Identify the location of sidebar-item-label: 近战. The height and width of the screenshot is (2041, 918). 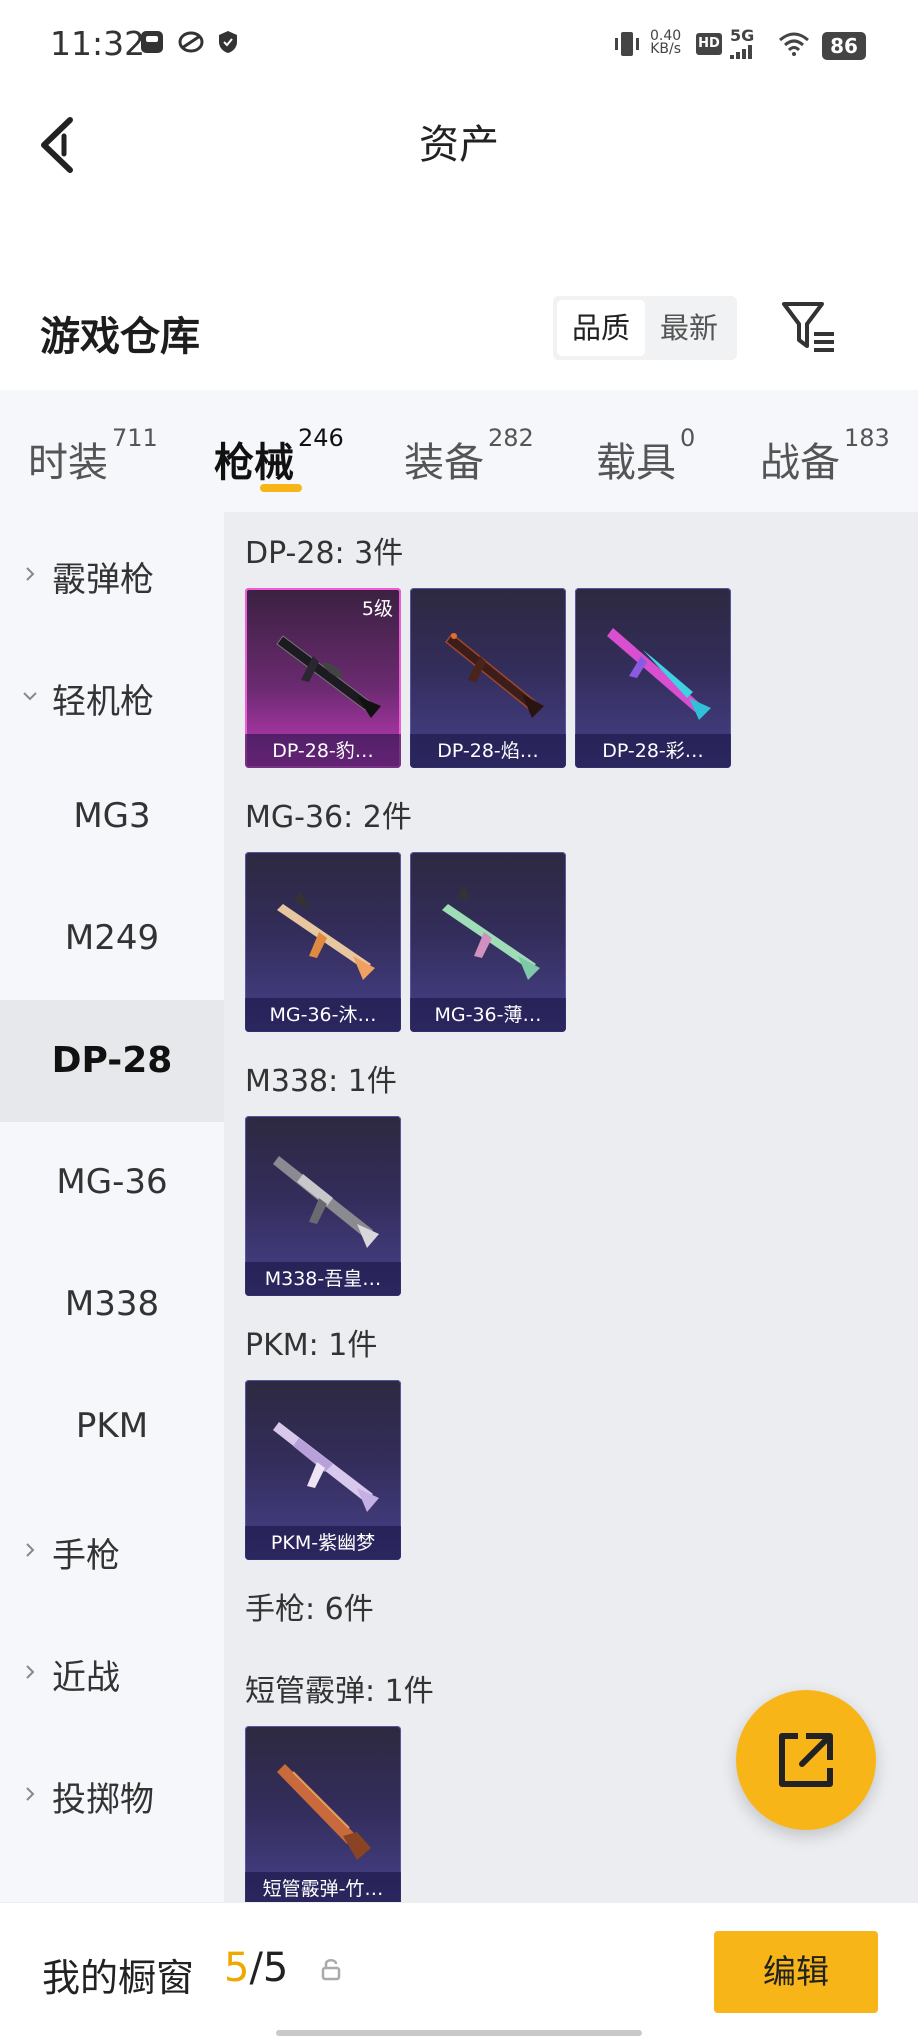
(86, 1678).